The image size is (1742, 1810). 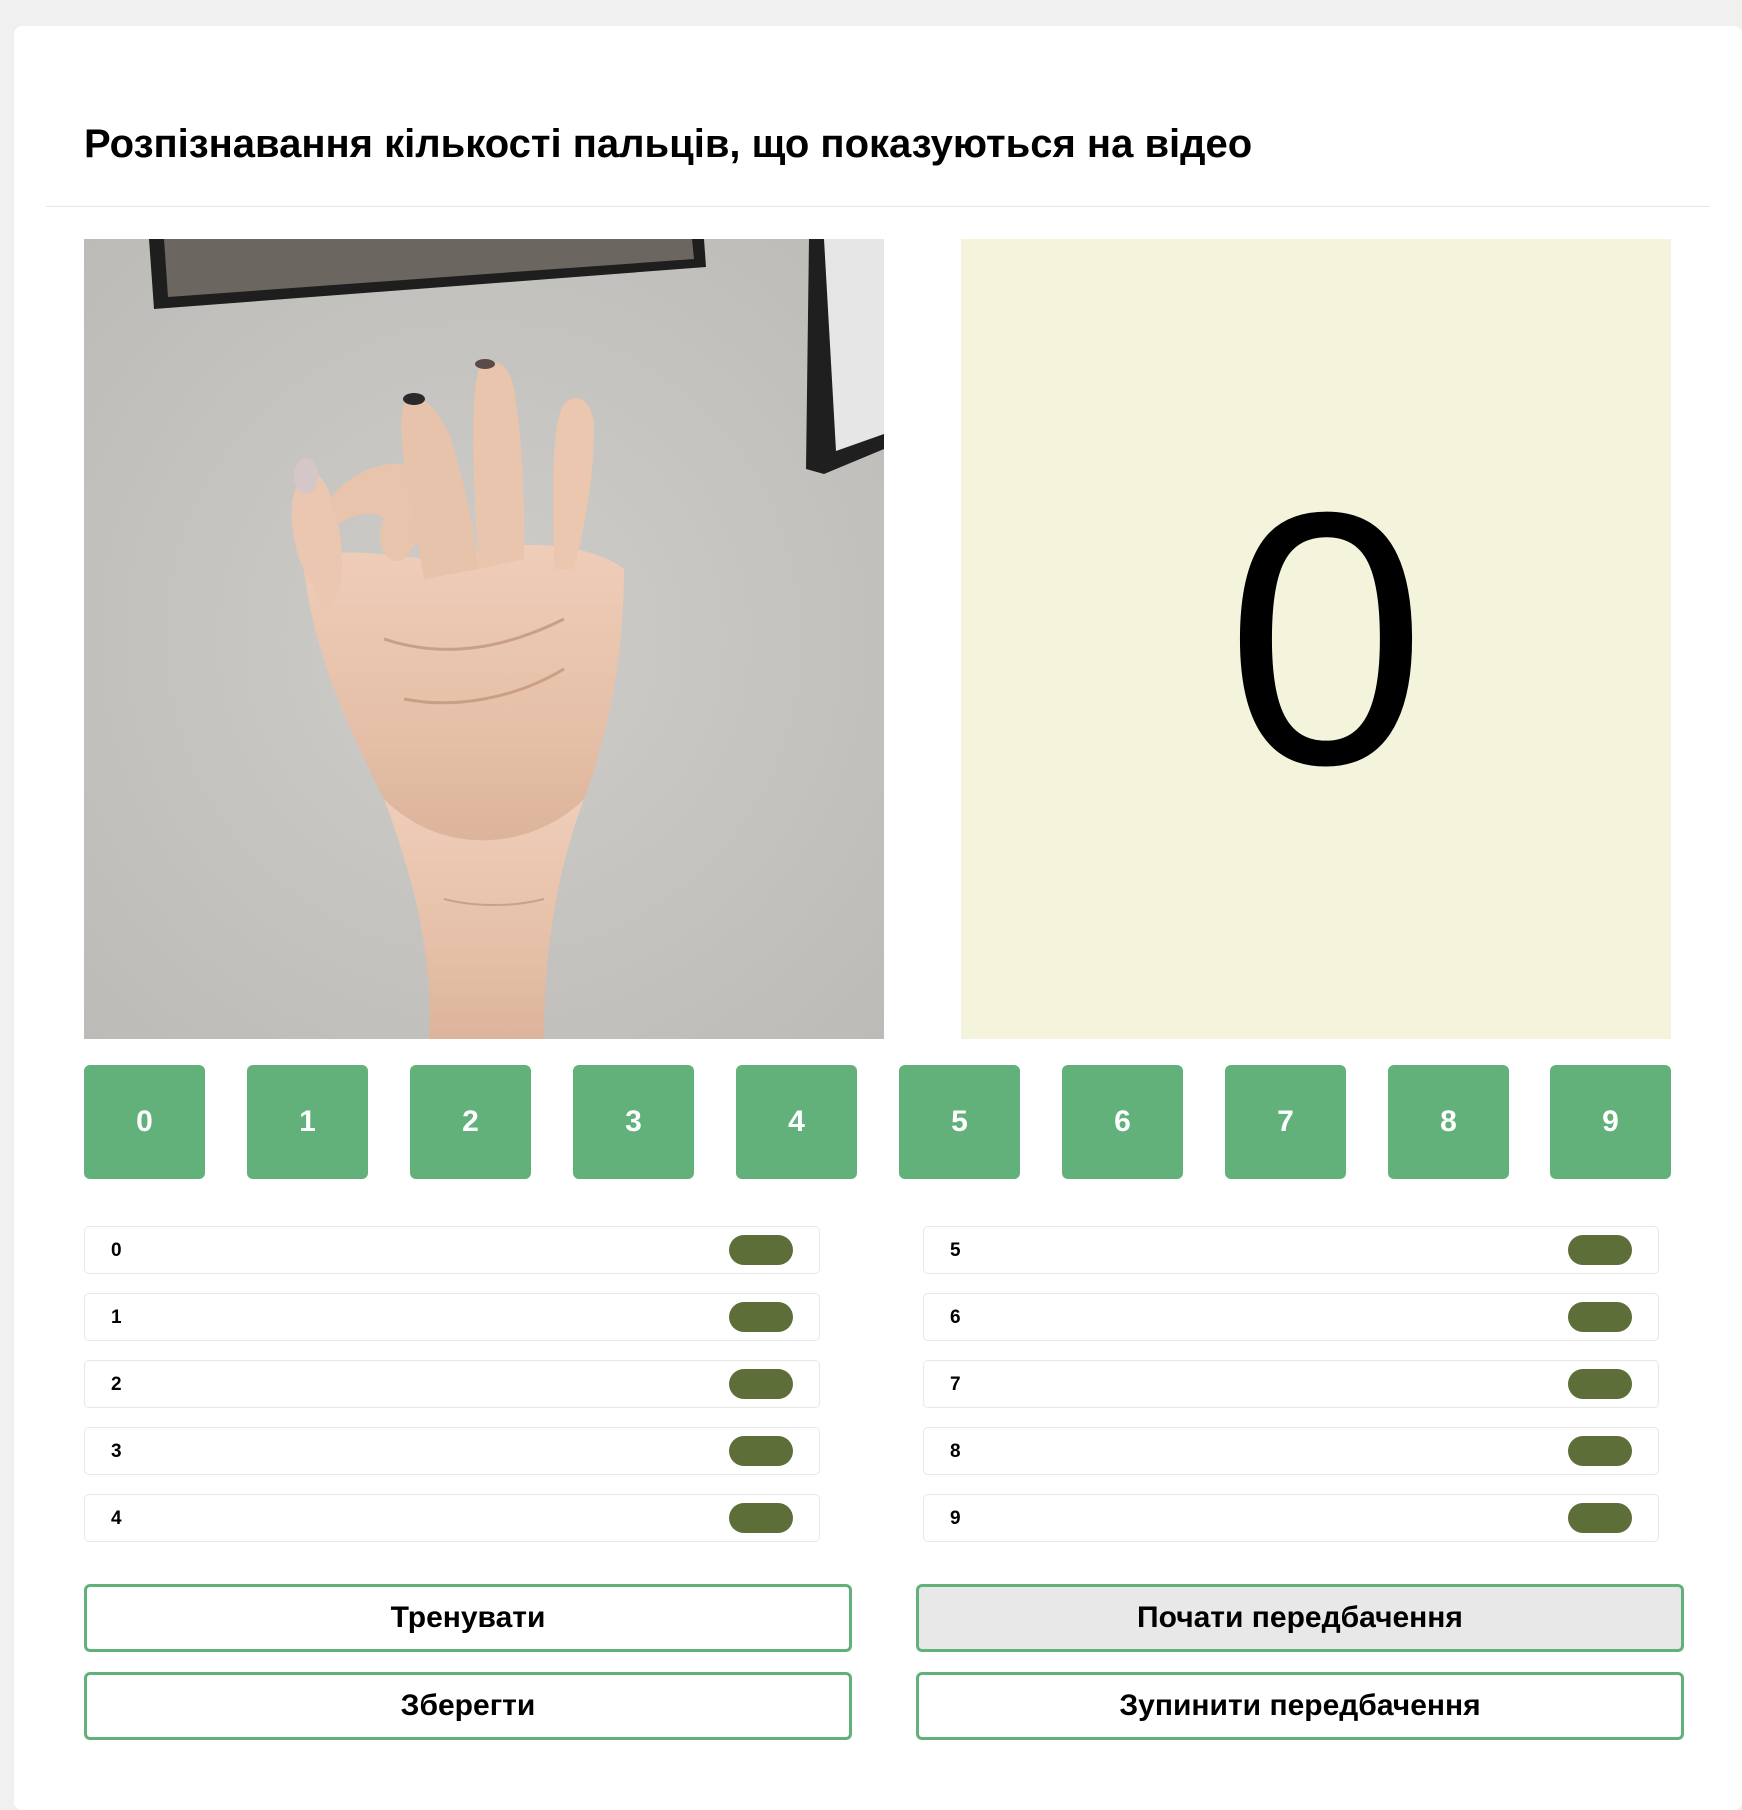 What do you see at coordinates (470, 1122) in the screenshot?
I see `class-button-2: 2` at bounding box center [470, 1122].